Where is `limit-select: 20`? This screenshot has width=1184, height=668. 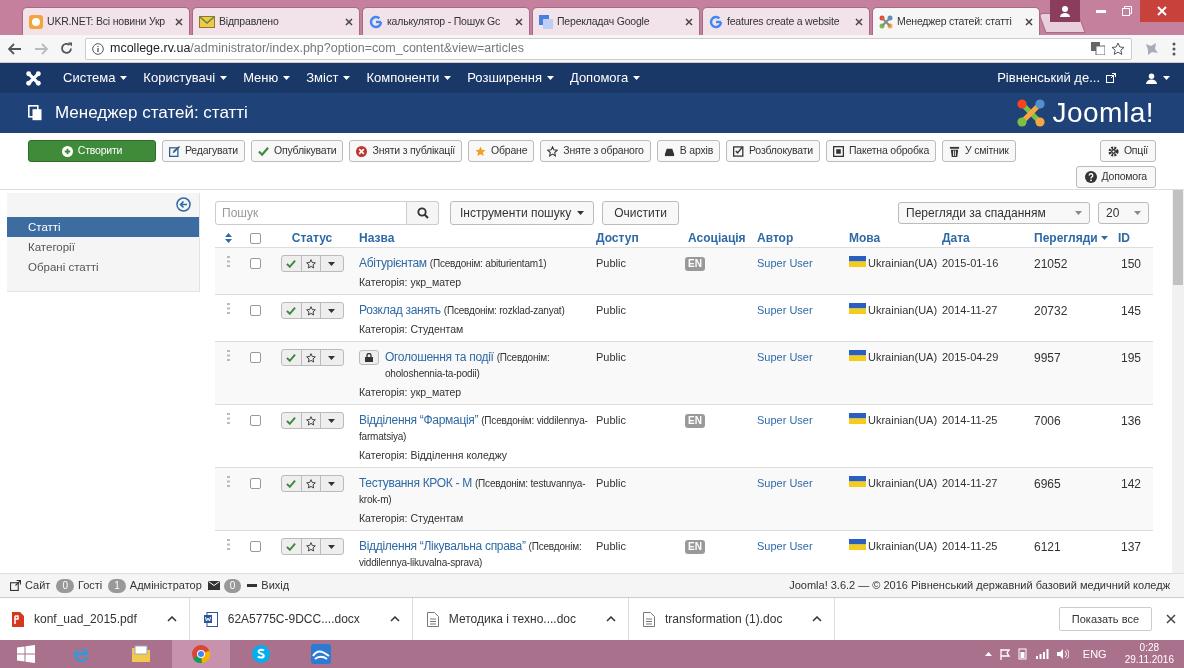
limit-select: 20 is located at coordinates (1123, 213).